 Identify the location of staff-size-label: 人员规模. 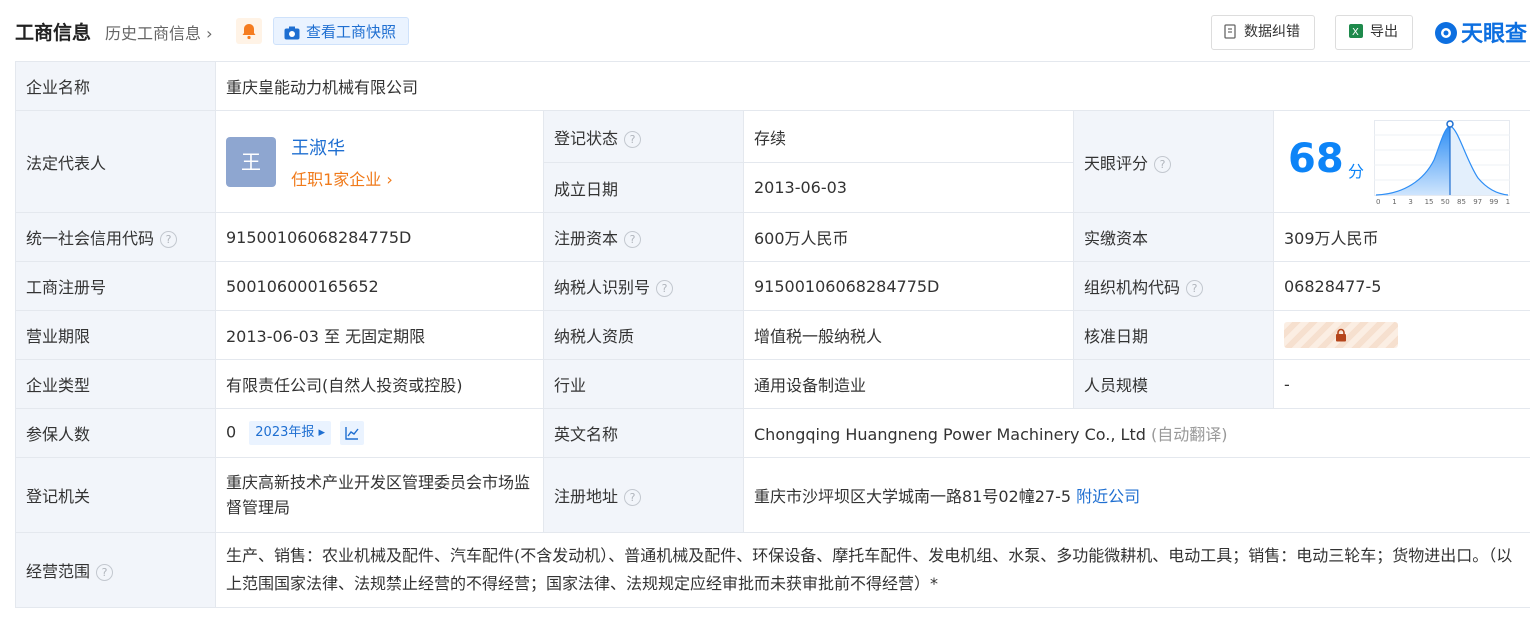
(1173, 384).